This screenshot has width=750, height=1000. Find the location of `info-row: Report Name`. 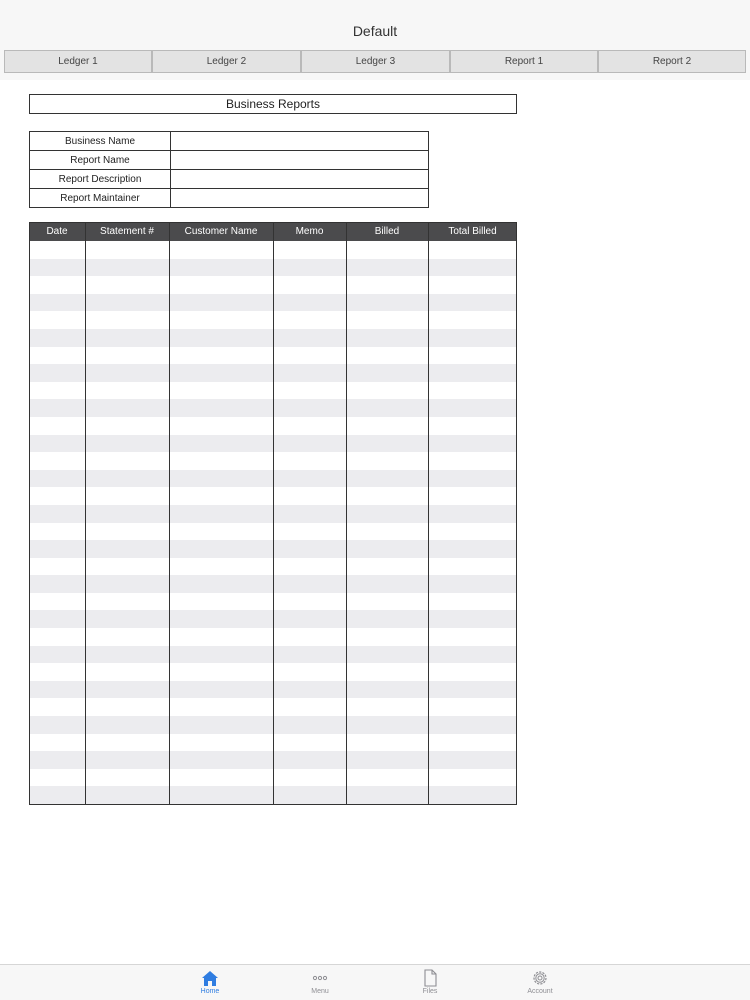

info-row: Report Name is located at coordinates (229, 160).